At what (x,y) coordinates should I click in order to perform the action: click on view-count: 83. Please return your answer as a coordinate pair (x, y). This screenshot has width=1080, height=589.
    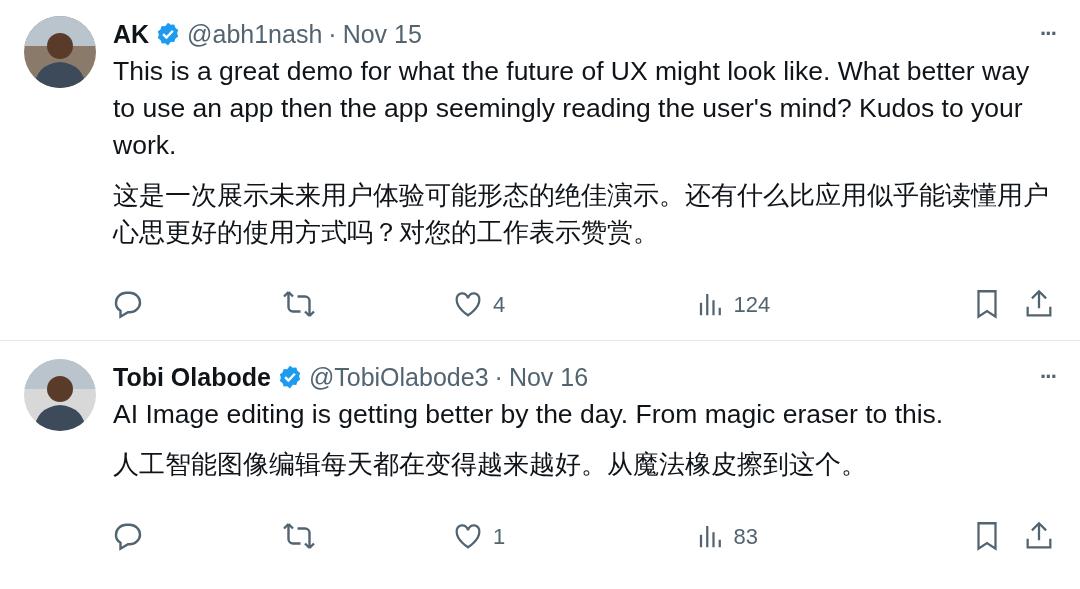
    Looking at the image, I should click on (745, 536).